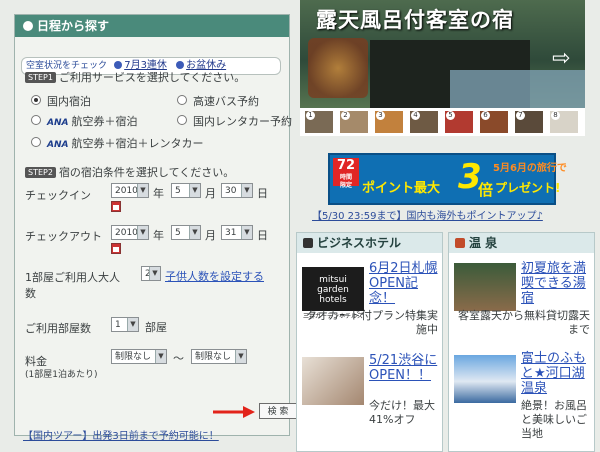  What do you see at coordinates (380, 115) in the screenshot?
I see `thumb-number: 3` at bounding box center [380, 115].